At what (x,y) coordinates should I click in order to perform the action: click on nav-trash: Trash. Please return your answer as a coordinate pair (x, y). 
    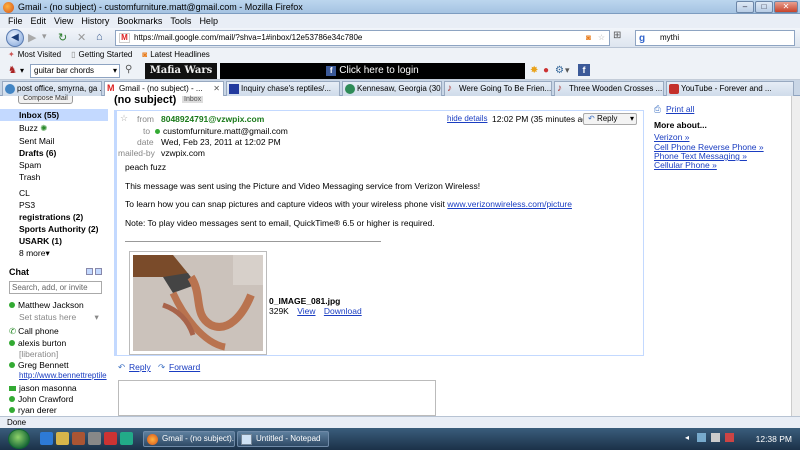
    Looking at the image, I should click on (29, 177).